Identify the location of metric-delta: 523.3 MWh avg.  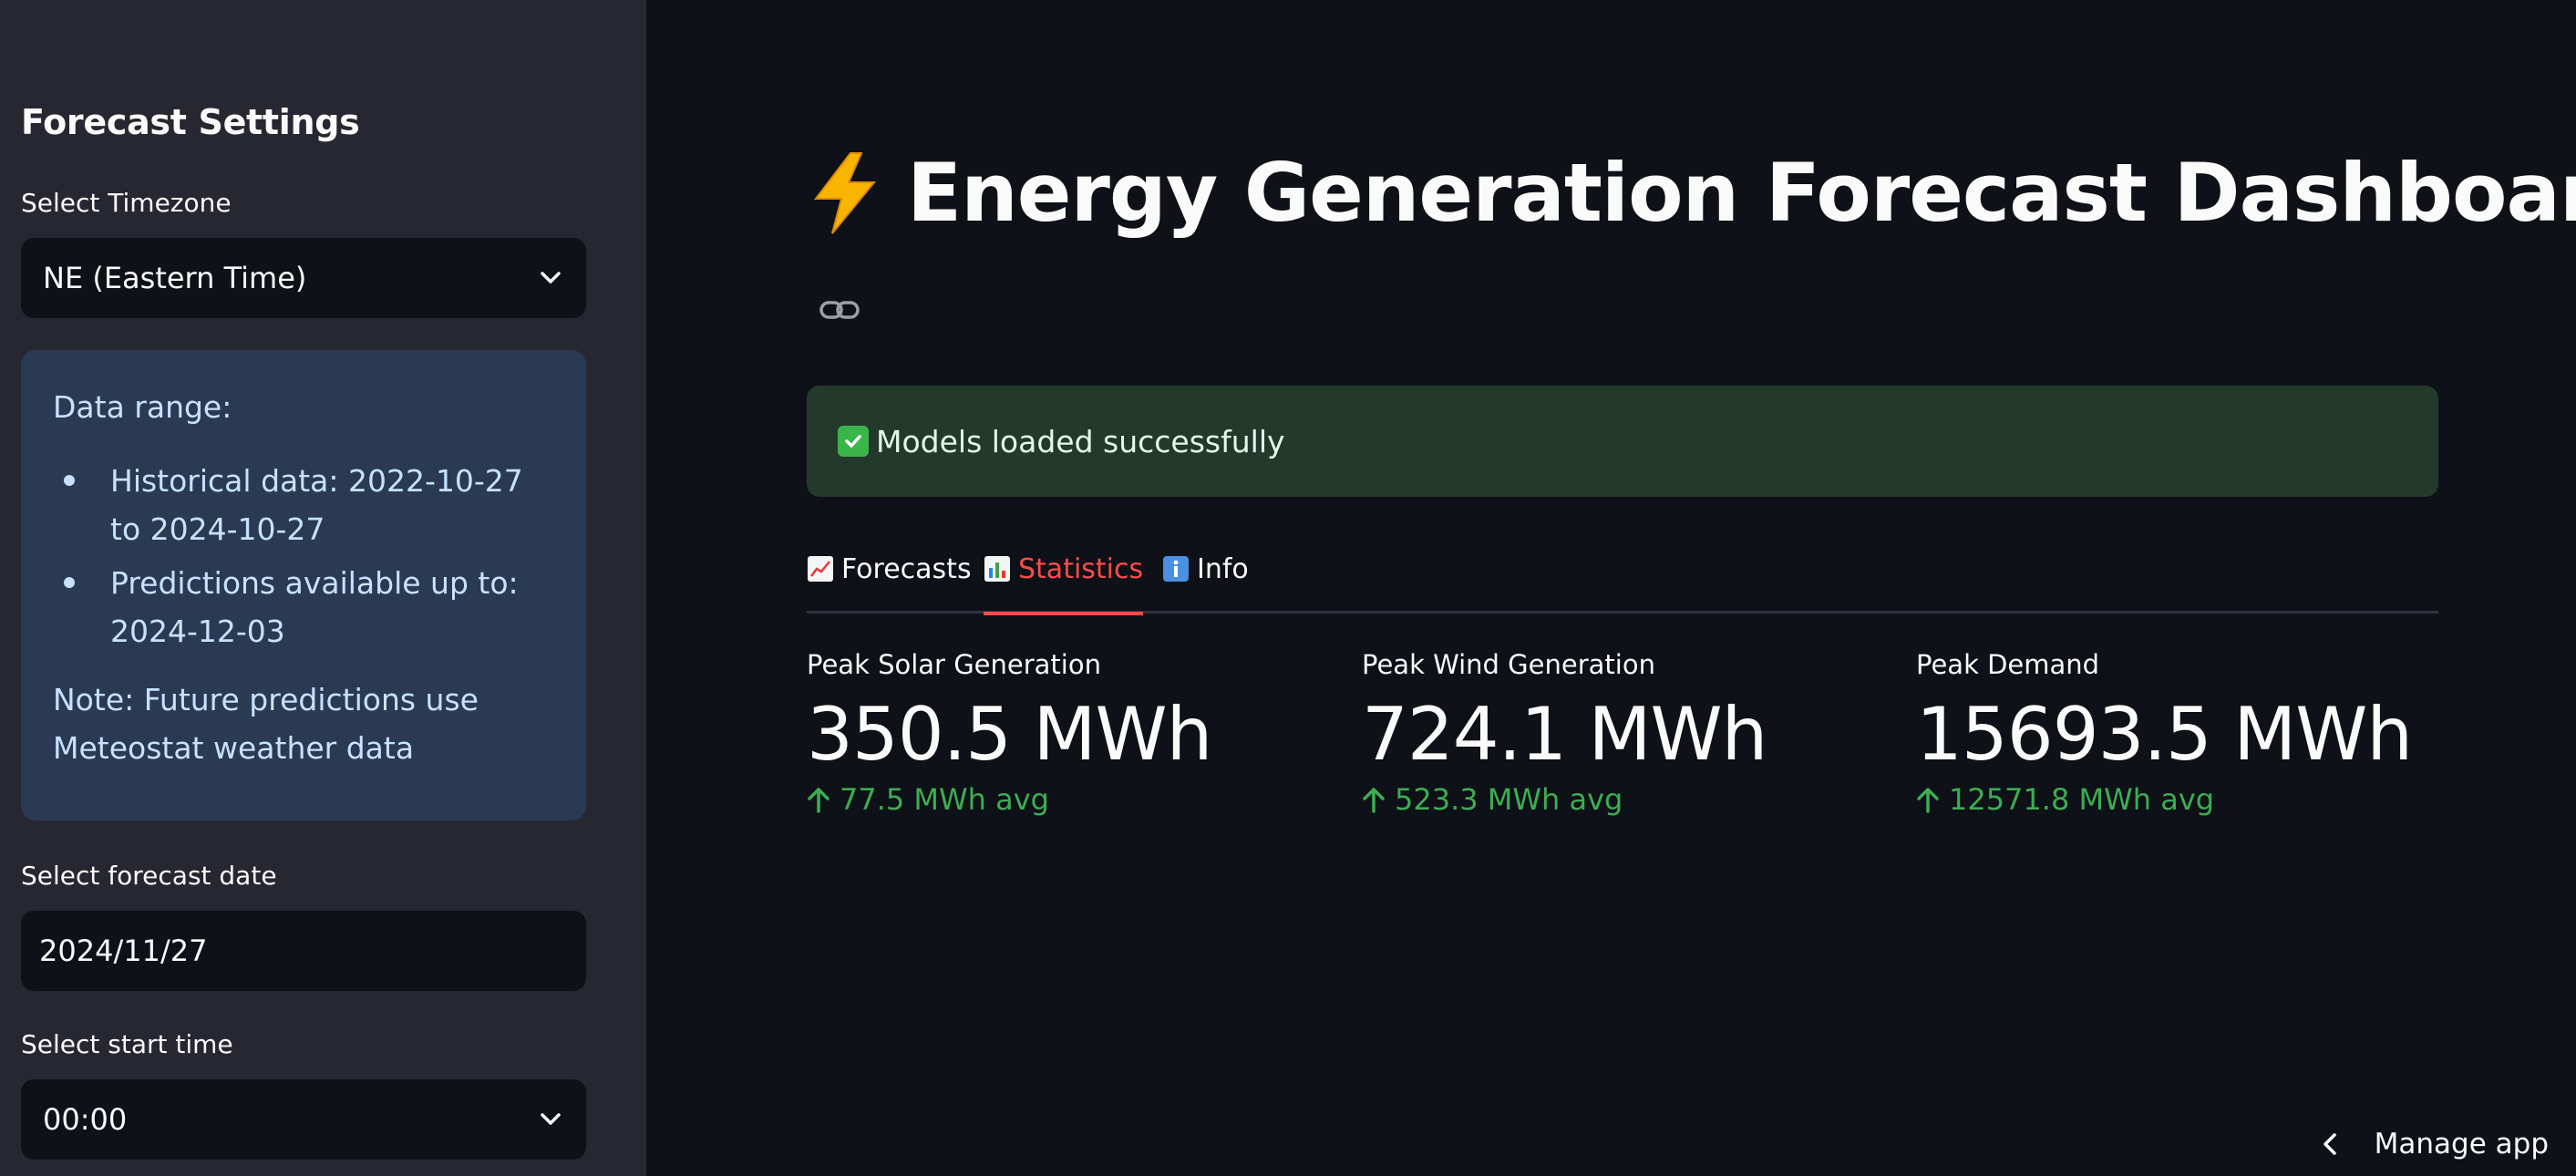
(1564, 799).